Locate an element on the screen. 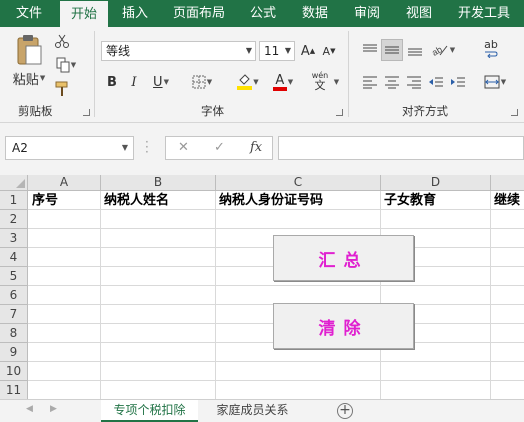 The height and width of the screenshot is (422, 524). cell-a1: 序号 is located at coordinates (64, 200).